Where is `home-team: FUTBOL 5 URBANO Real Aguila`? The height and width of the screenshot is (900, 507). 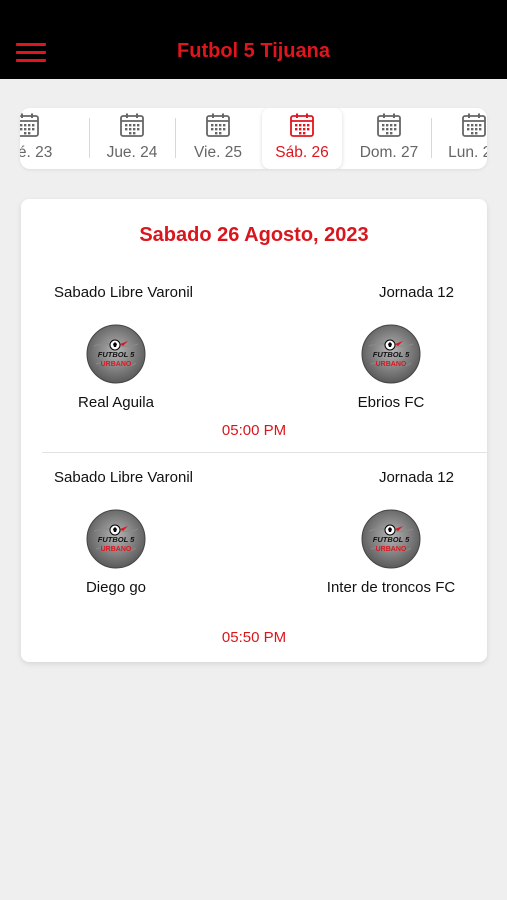
home-team: FUTBOL 5 URBANO Real Aguila is located at coordinates (116, 369).